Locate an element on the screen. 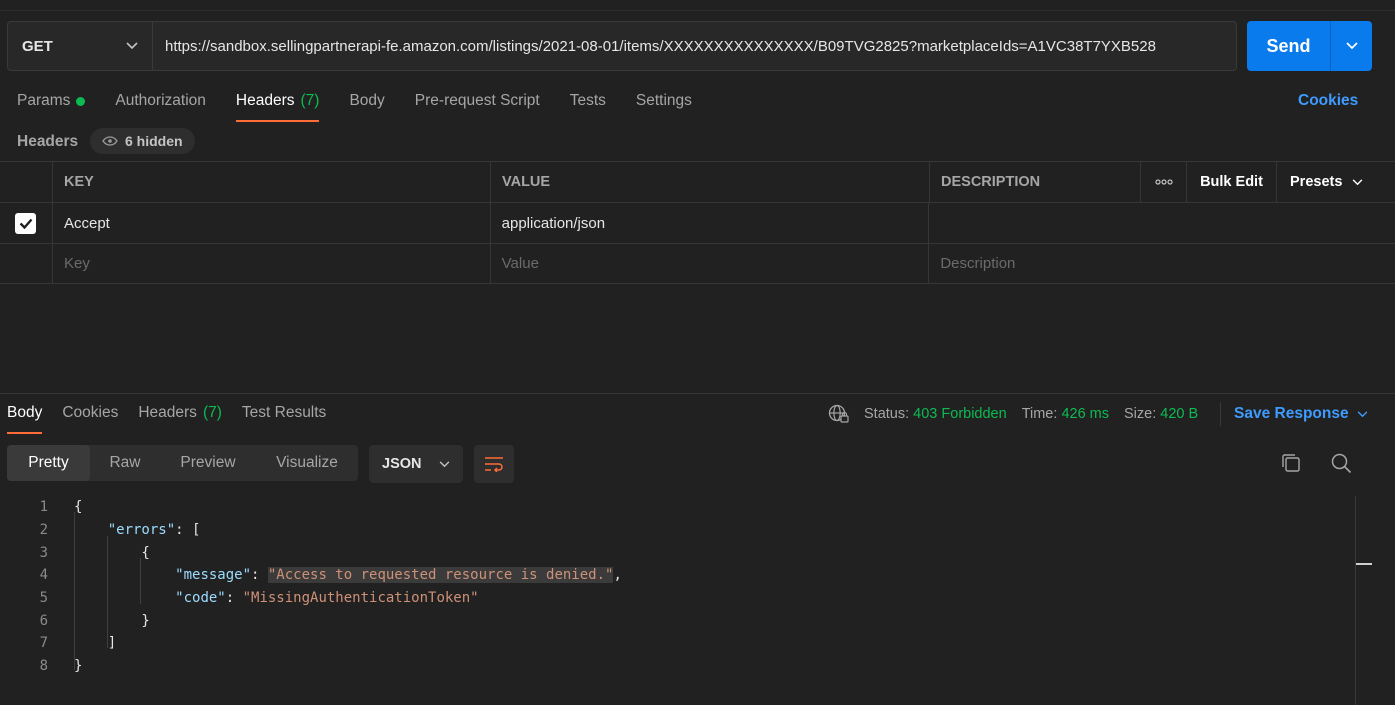 This screenshot has width=1395, height=705. search-icon is located at coordinates (1341, 463).